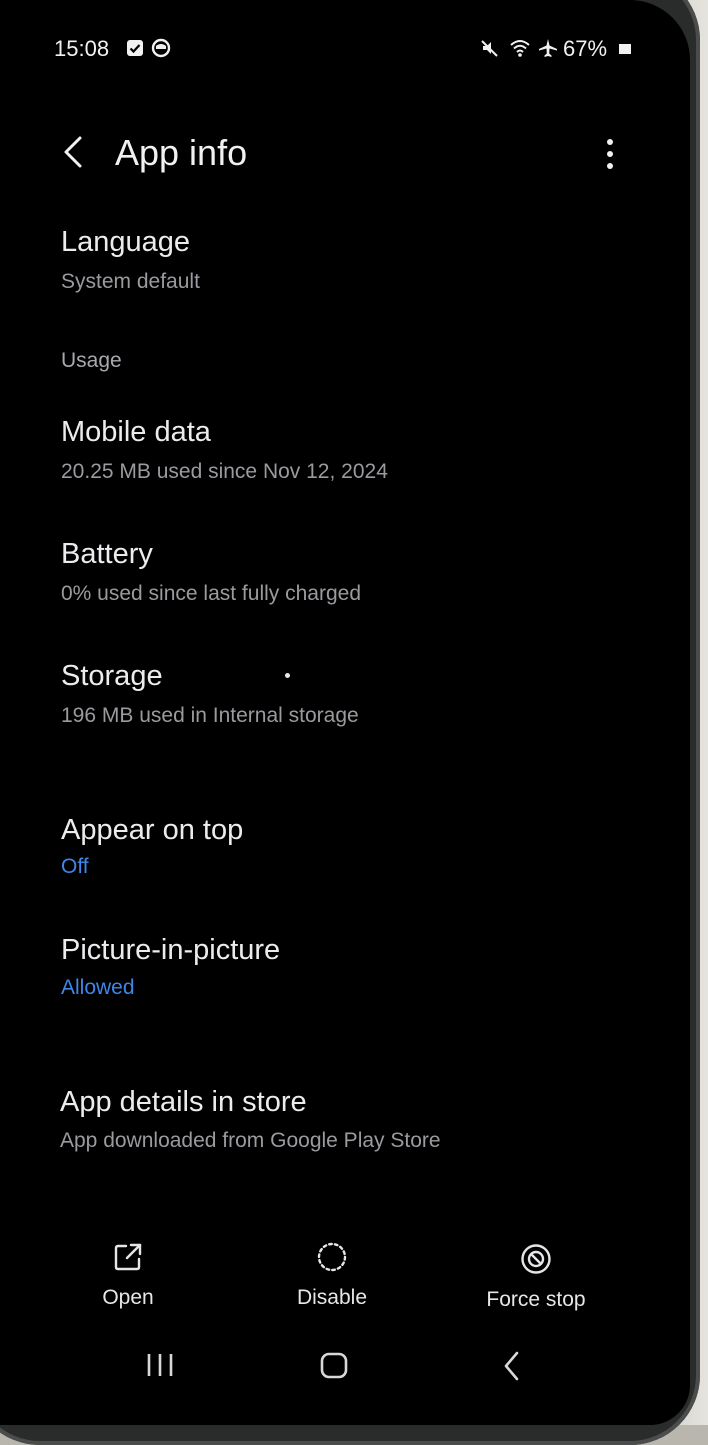 This screenshot has height=1445, width=708. What do you see at coordinates (128, 1280) in the screenshot?
I see `open-button: Open` at bounding box center [128, 1280].